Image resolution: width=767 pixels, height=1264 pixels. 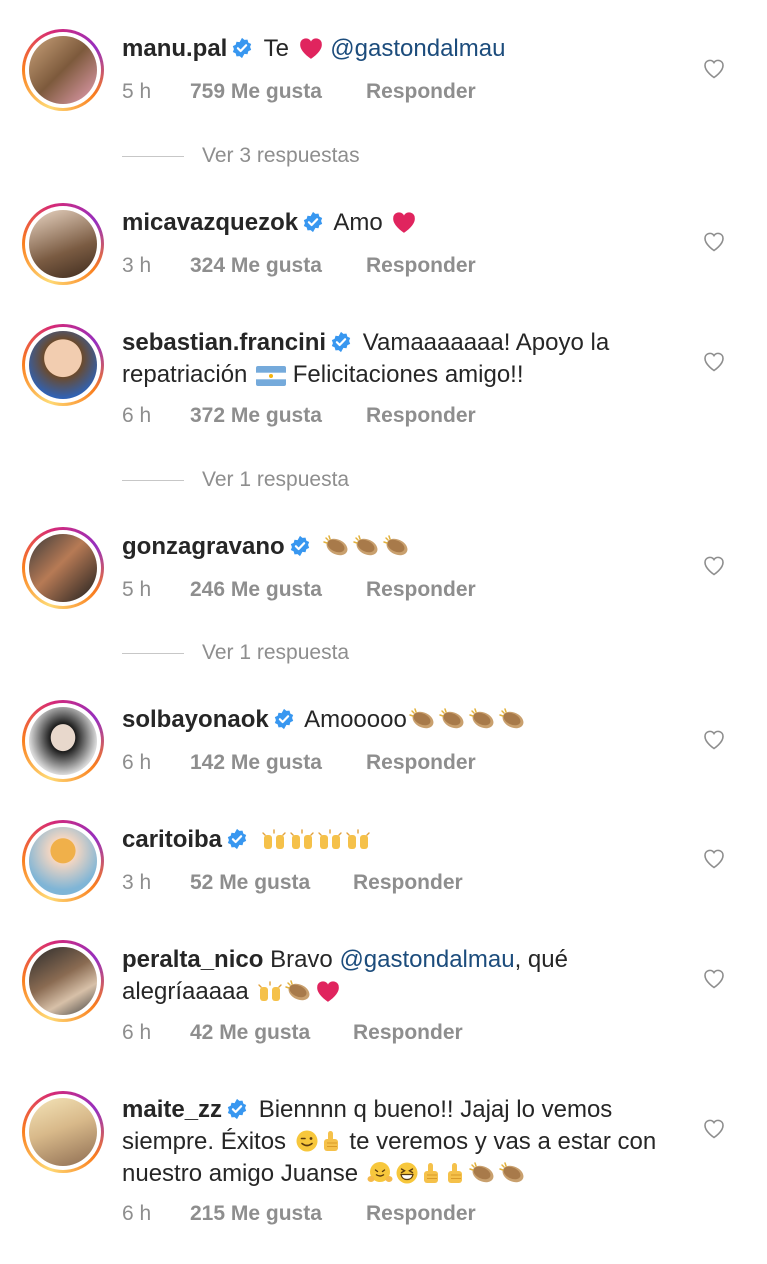 What do you see at coordinates (278, 763) in the screenshot?
I see `likes-count: 142 Me gusta` at bounding box center [278, 763].